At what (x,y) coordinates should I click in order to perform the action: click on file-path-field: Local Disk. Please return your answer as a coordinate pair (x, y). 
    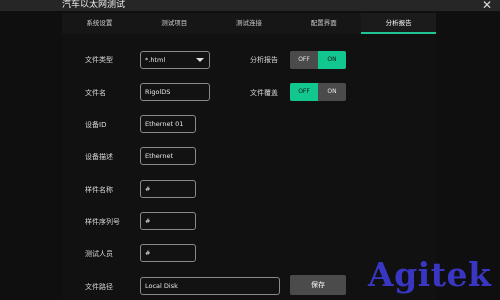
    Looking at the image, I should click on (210, 286).